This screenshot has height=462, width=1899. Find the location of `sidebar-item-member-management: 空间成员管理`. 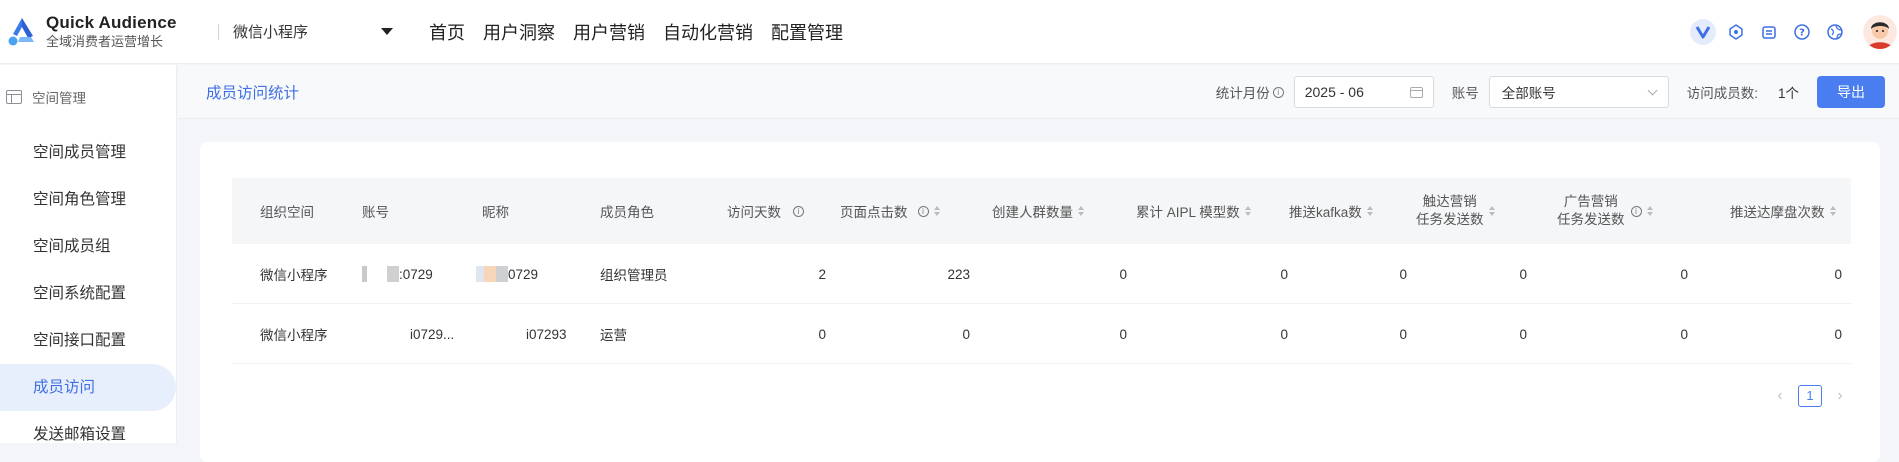

sidebar-item-member-management: 空间成员管理 is located at coordinates (88, 152).